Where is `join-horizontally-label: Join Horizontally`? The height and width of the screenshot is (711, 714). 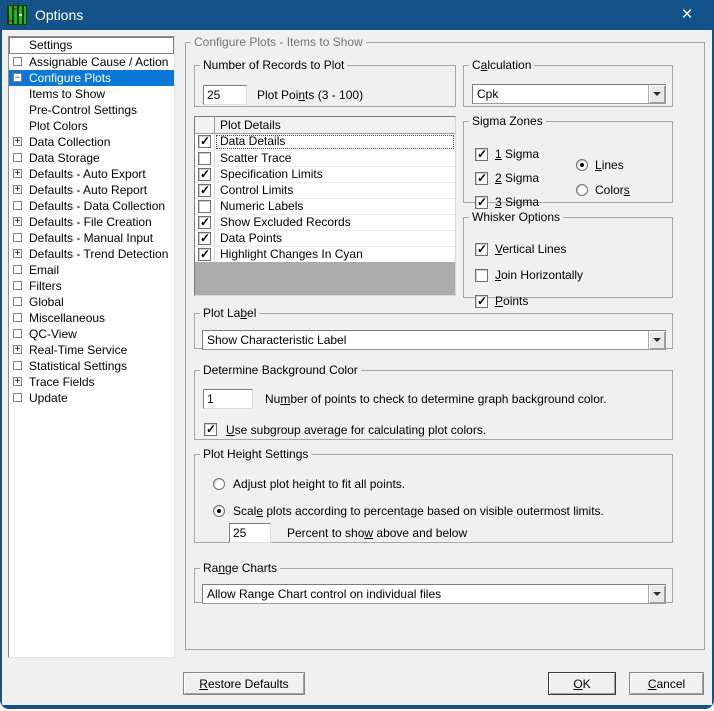 join-horizontally-label: Join Horizontally is located at coordinates (539, 275).